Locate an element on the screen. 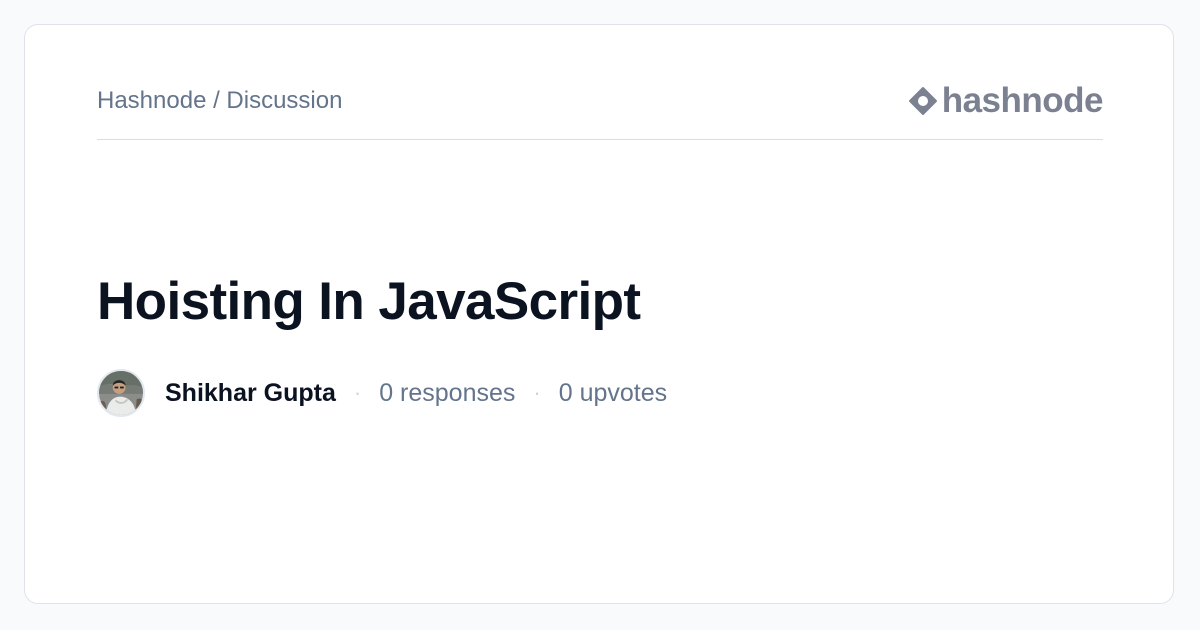  post-meta: Shikhar Gupta · 0 responses · 0 upvotes is located at coordinates (382, 393).